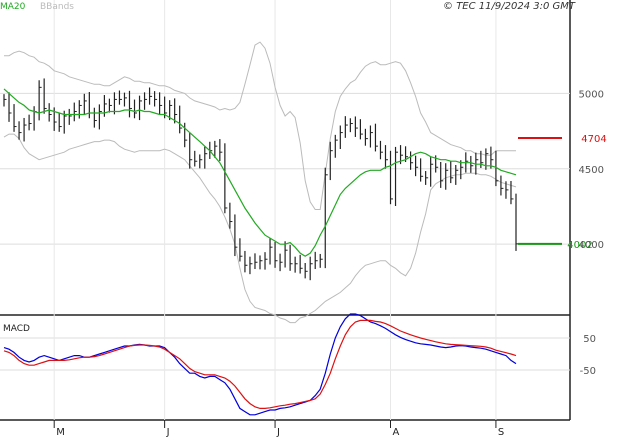 The height and width of the screenshot is (440, 627). What do you see at coordinates (13, 7) in the screenshot?
I see `ma20-legend: MA20` at bounding box center [13, 7].